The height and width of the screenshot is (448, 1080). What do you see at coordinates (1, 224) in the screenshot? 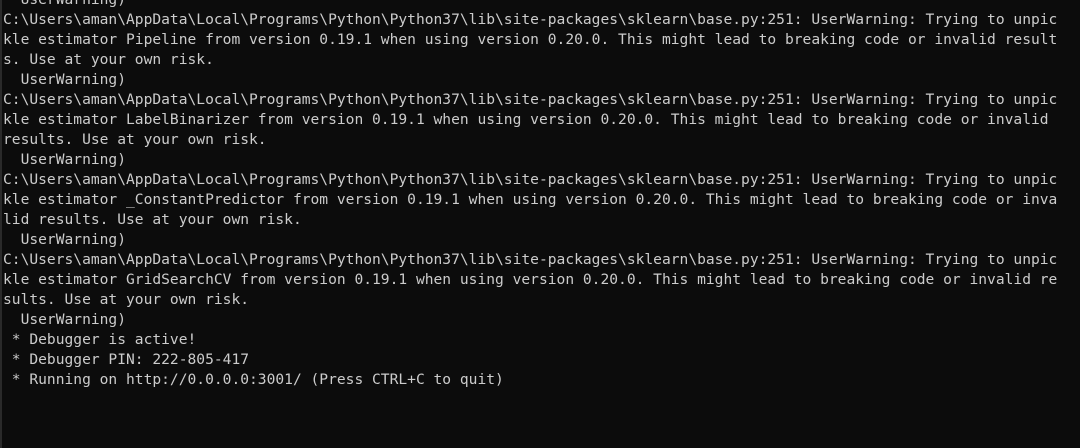
I see `window-left-edge` at bounding box center [1, 224].